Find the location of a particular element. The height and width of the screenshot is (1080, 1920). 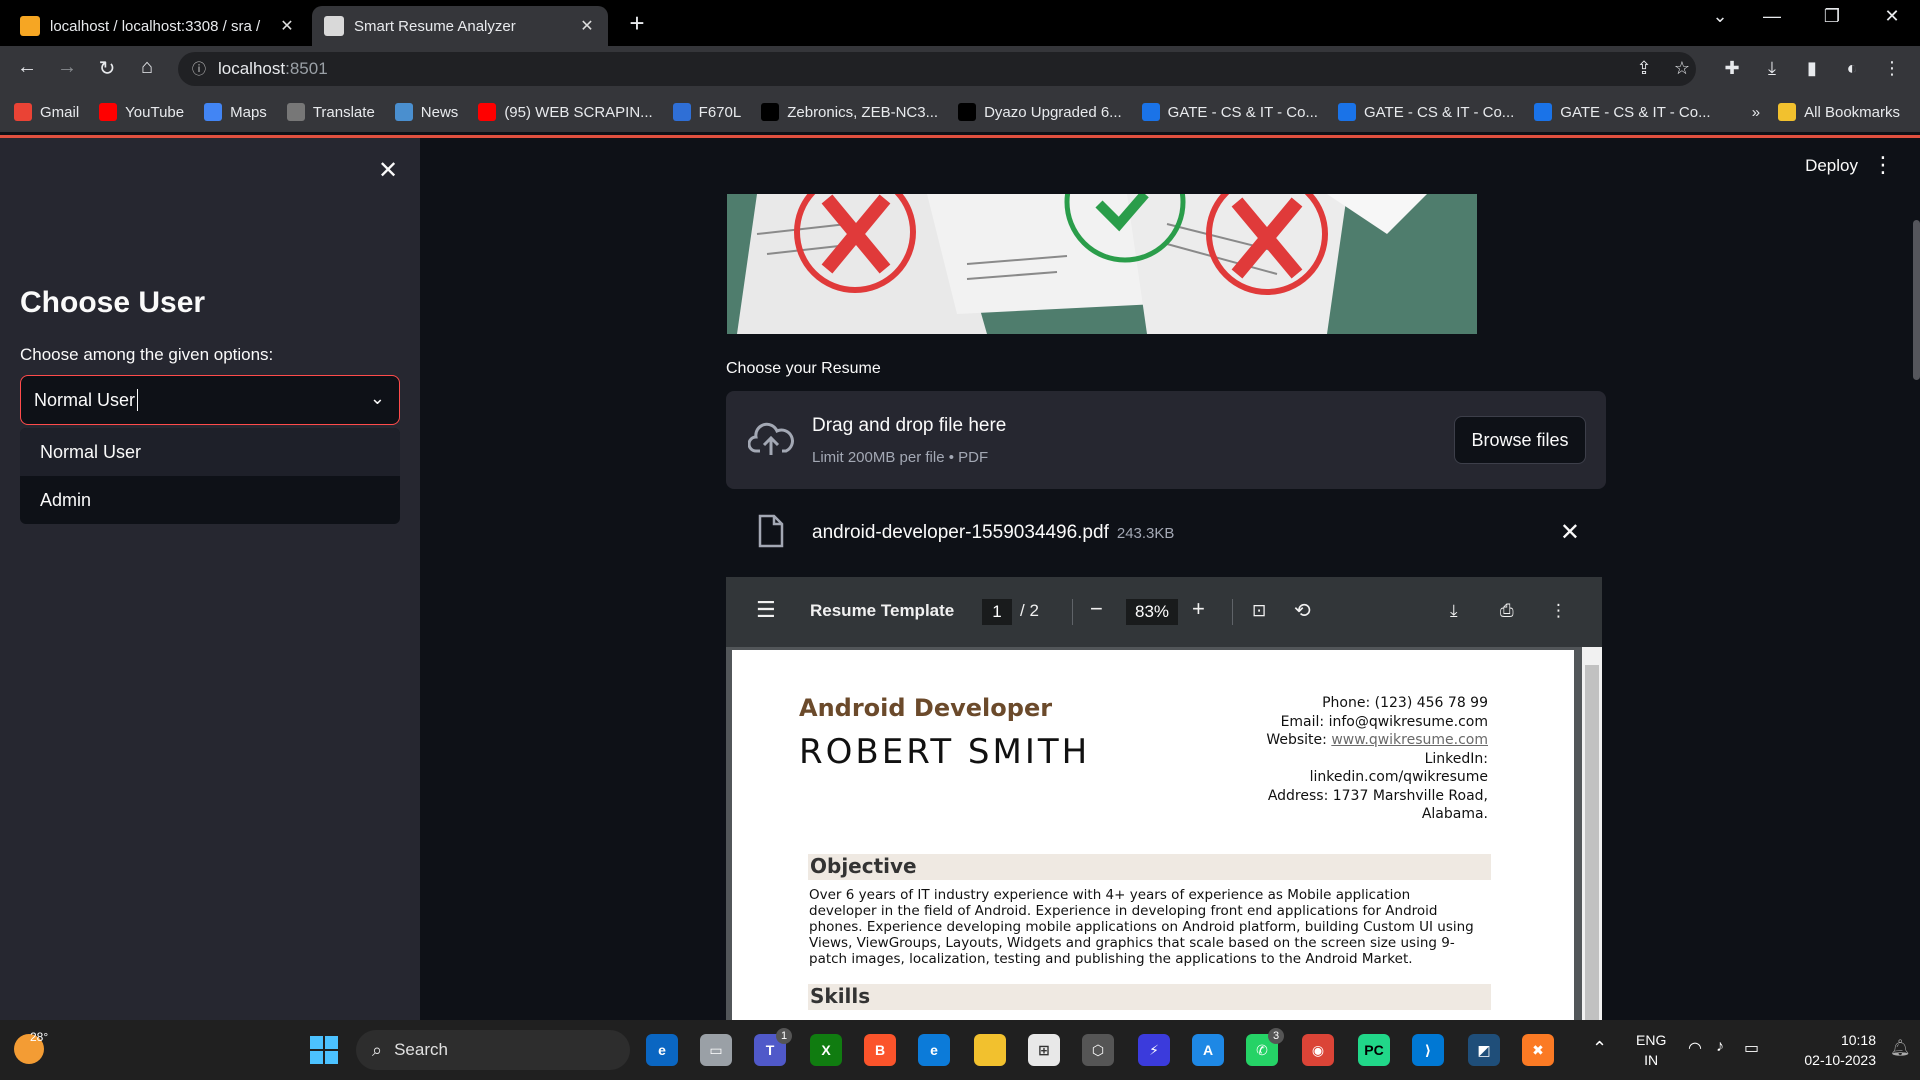

address-bar: ⓘ localhost:8501 is located at coordinates (937, 69).